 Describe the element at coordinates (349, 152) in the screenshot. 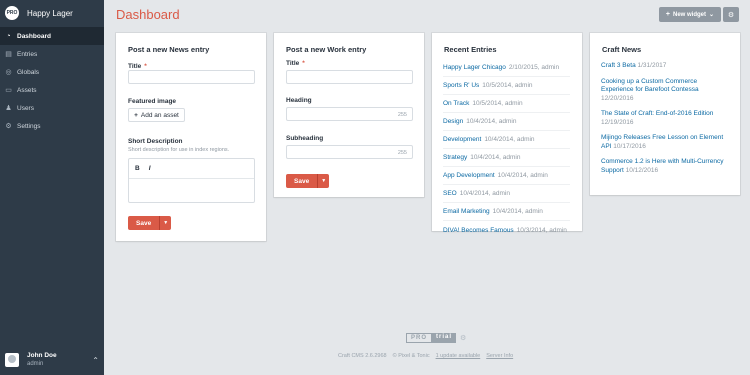

I see `subheading-input: 255` at that location.